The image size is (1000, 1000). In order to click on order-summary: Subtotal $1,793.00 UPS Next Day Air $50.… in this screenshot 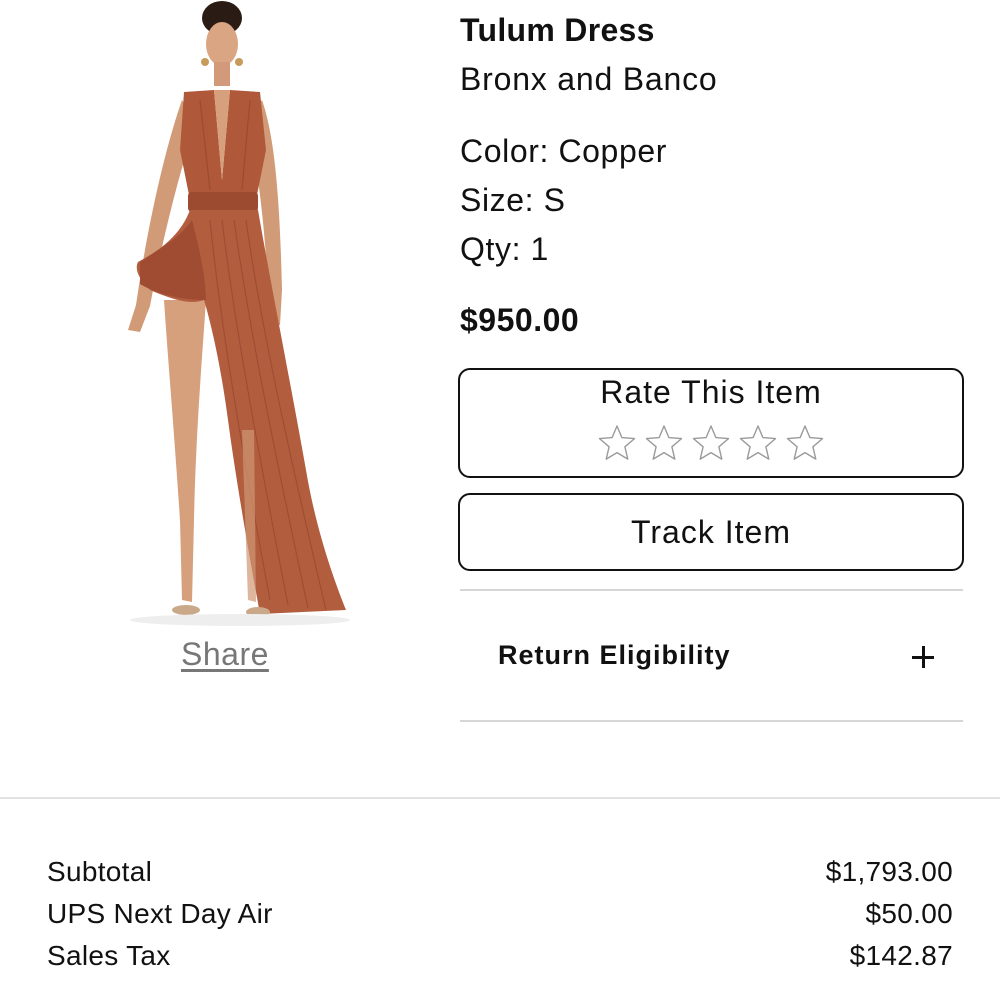, I will do `click(500, 919)`.